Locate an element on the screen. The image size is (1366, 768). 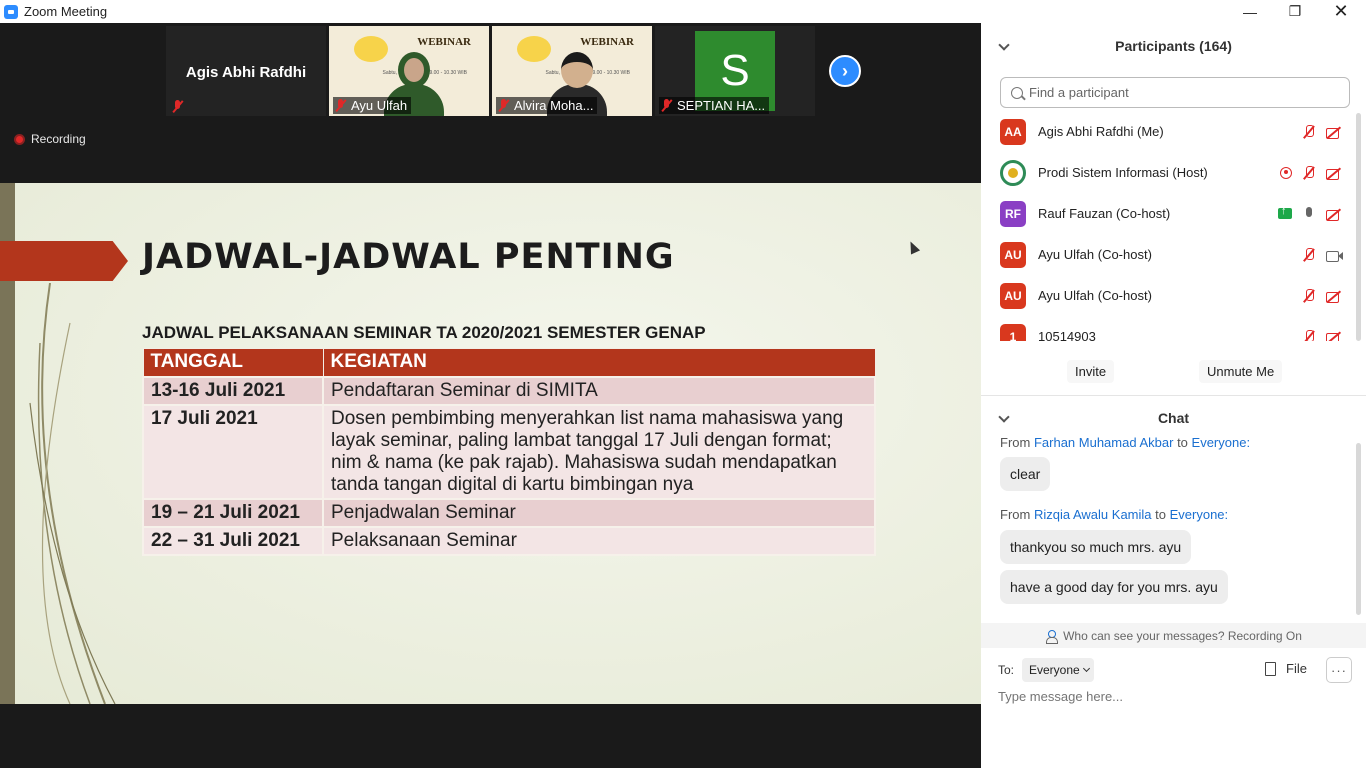
participant-name: Ayu Ulfah is located at coordinates (379, 105).